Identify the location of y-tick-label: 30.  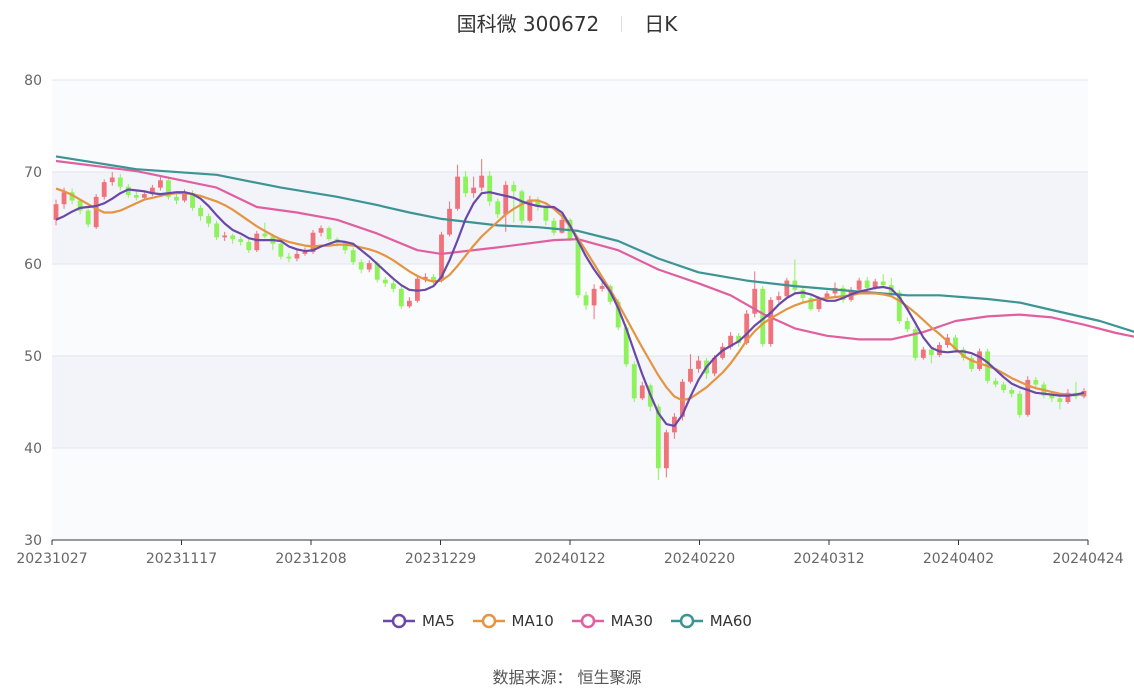
(33, 541).